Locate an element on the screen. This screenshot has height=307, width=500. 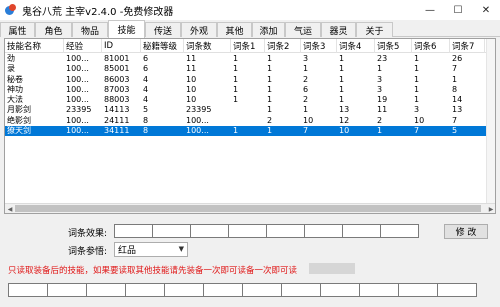
table-cell: 86003 is located at coordinates (117, 79).